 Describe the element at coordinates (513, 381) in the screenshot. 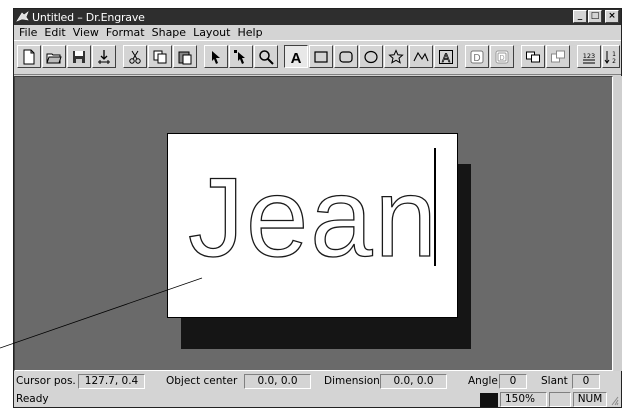

I see `angle-value: 0` at that location.